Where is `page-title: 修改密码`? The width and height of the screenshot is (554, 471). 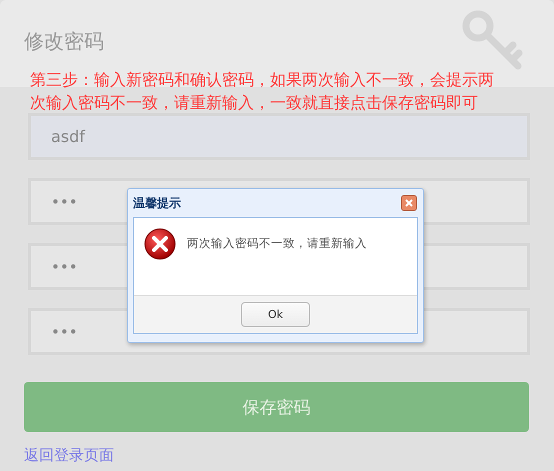
page-title: 修改密码 is located at coordinates (64, 41).